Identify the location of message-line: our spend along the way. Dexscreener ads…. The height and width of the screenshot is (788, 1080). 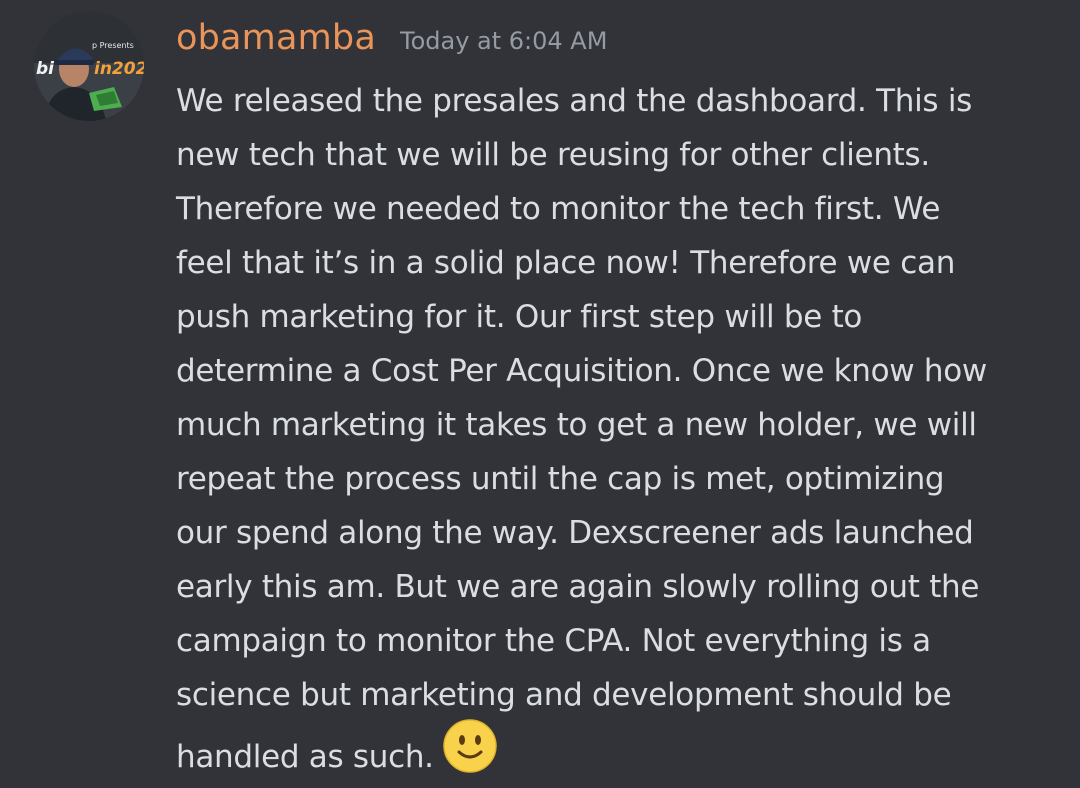
(575, 533).